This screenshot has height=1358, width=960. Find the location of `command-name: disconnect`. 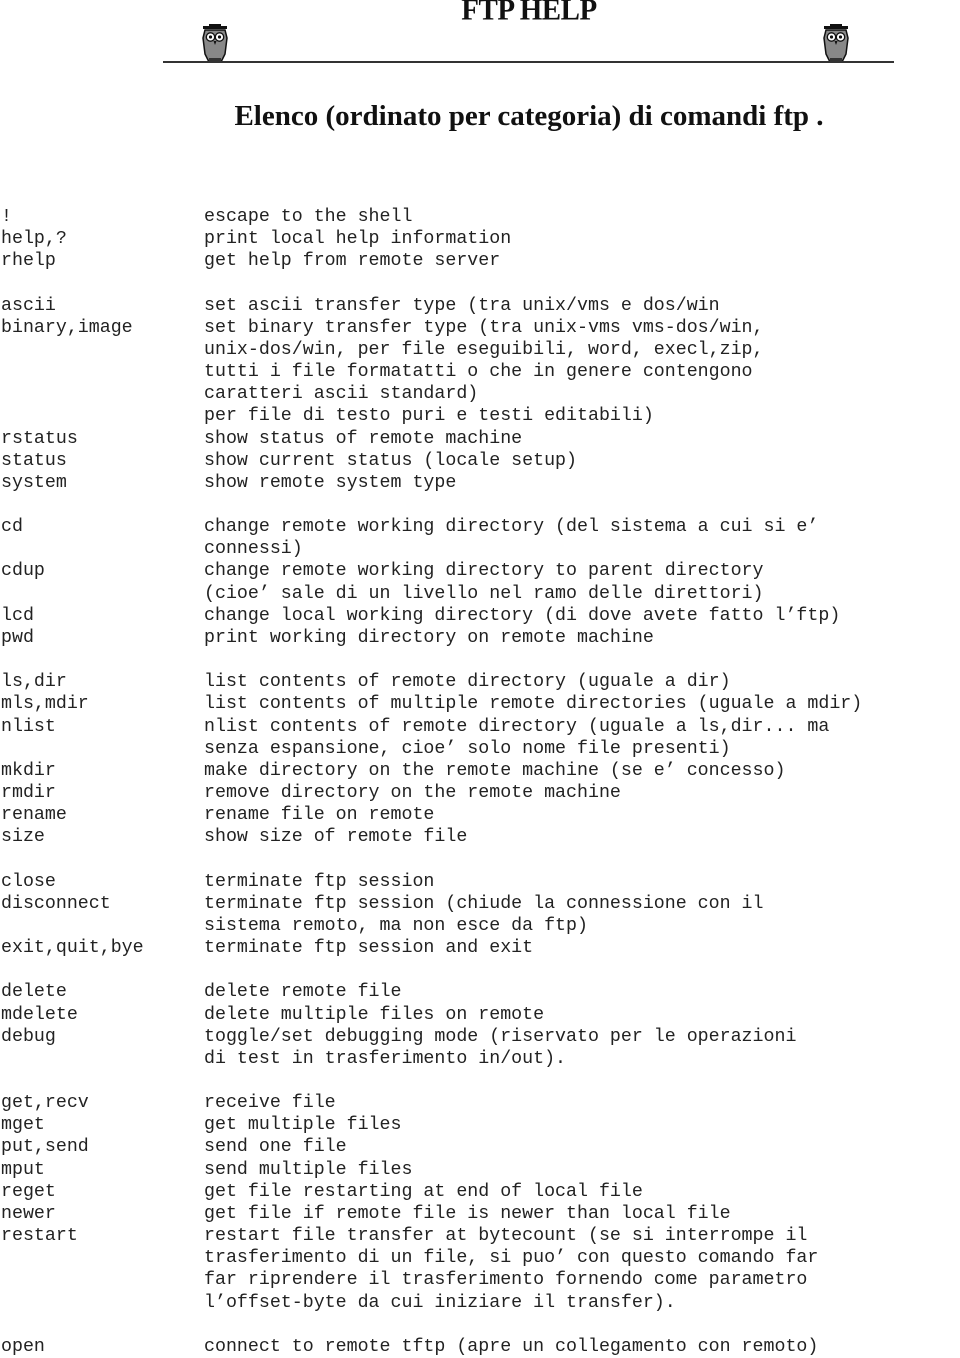

command-name: disconnect is located at coordinates (56, 903).